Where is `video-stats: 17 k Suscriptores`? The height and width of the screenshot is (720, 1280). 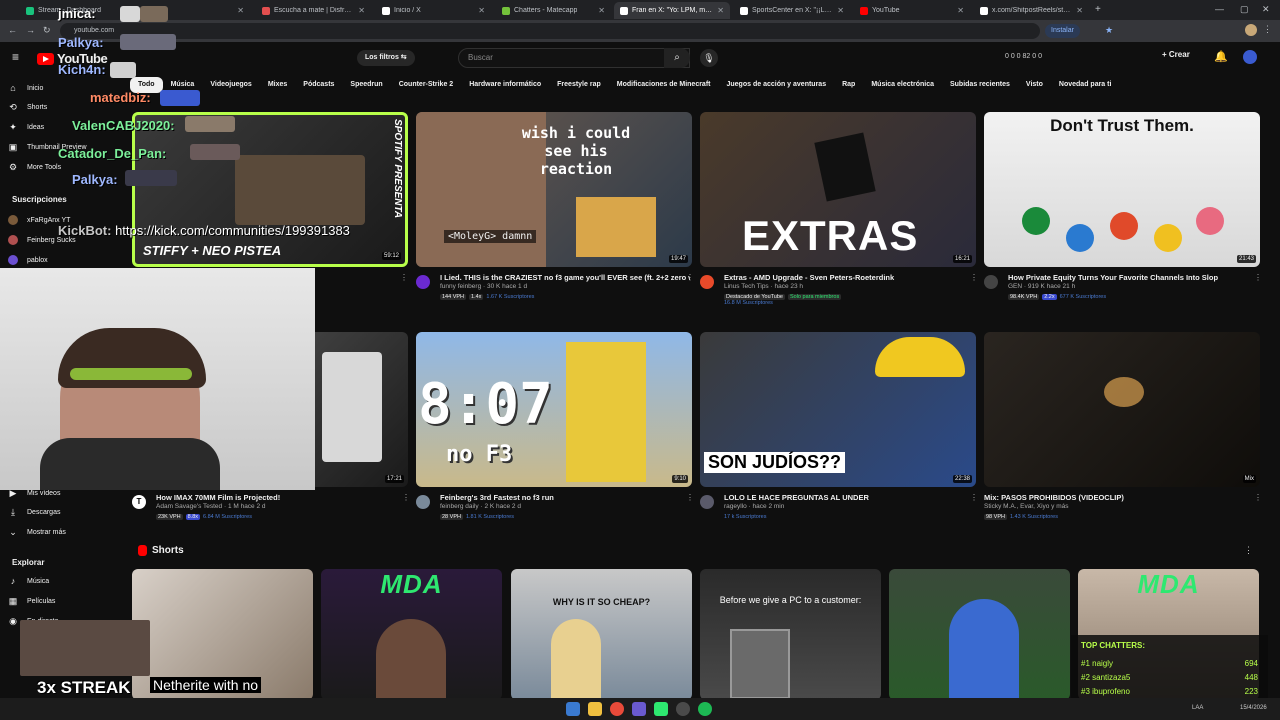
video-stats: 17 k Suscriptores is located at coordinates (745, 517).